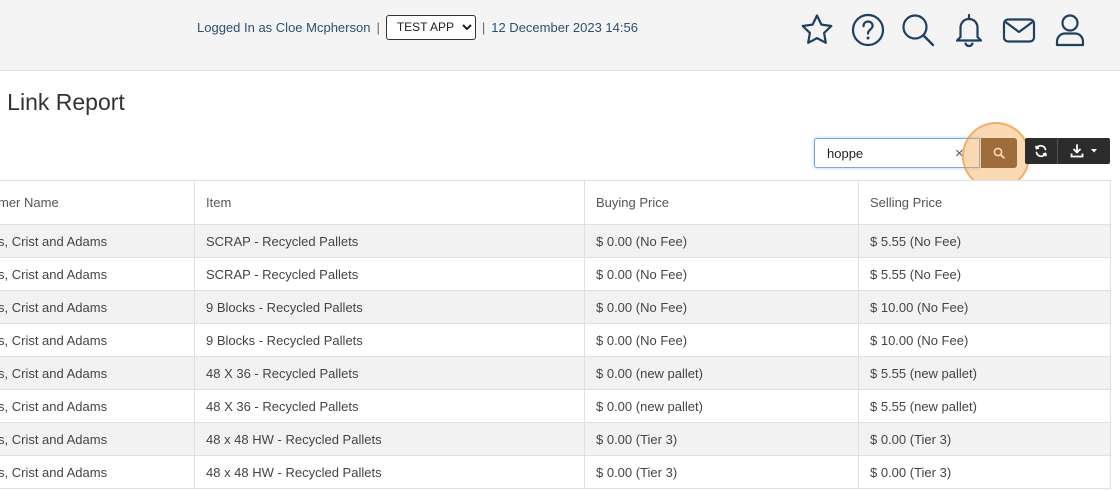  Describe the element at coordinates (1070, 30) in the screenshot. I see `user-icon` at that location.